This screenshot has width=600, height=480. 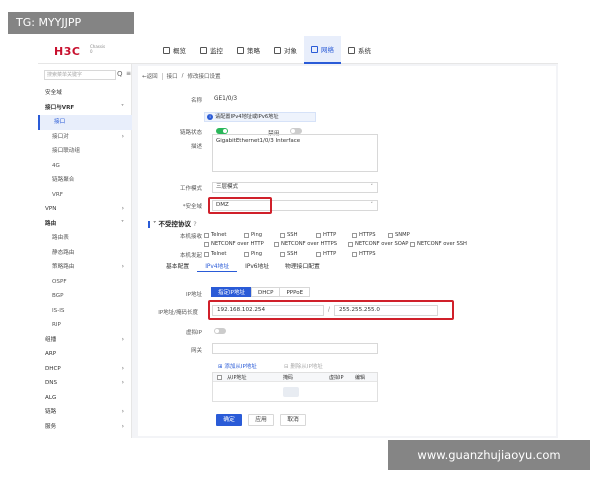 I want to click on sidebar-item: 接口与VRF ˅, so click(x=85, y=108).